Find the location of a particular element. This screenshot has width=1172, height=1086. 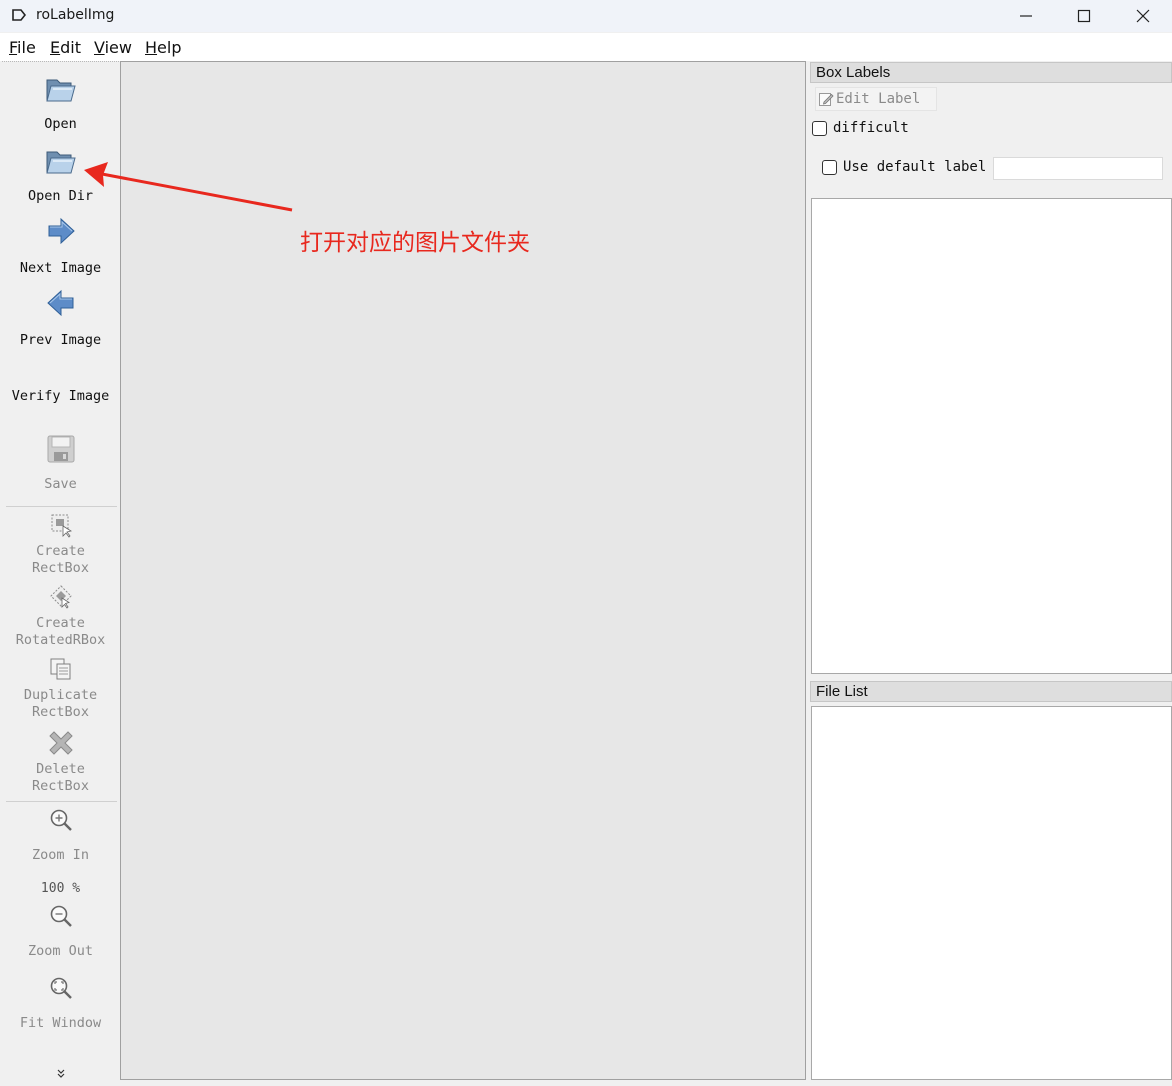

maximize-button is located at coordinates (1084, 16).